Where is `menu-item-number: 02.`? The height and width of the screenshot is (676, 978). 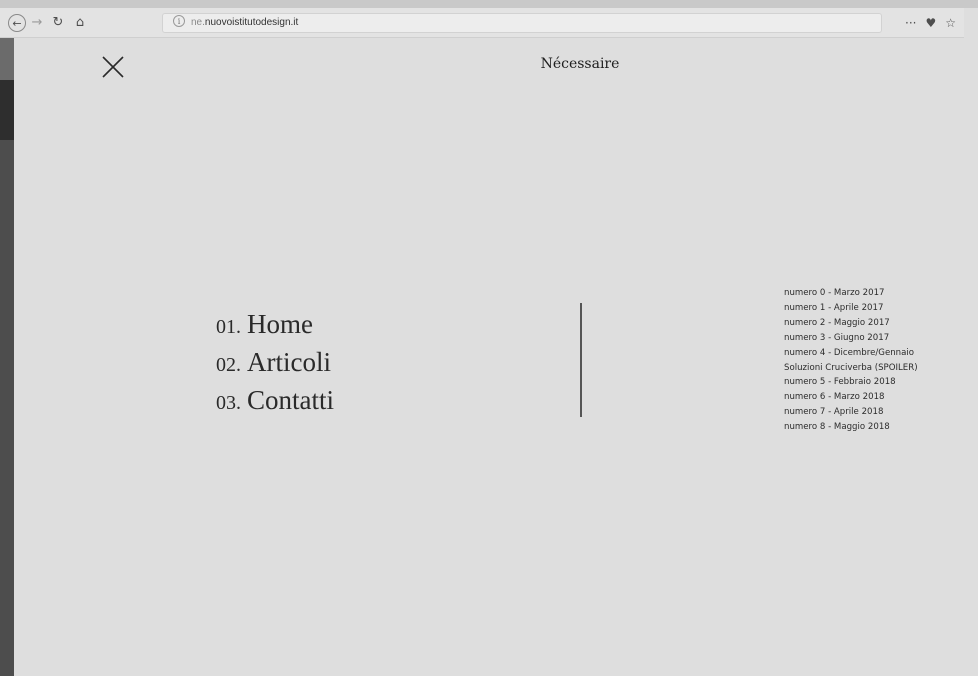
menu-item-number: 02. is located at coordinates (228, 365).